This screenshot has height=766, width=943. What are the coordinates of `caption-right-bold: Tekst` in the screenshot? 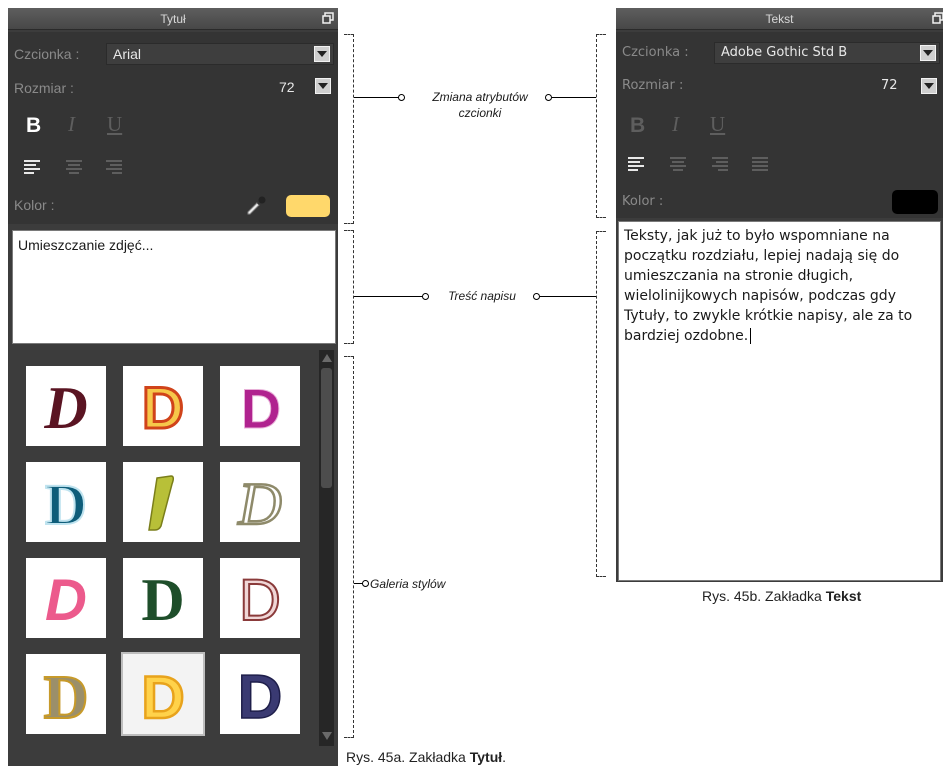 It's located at (843, 596).